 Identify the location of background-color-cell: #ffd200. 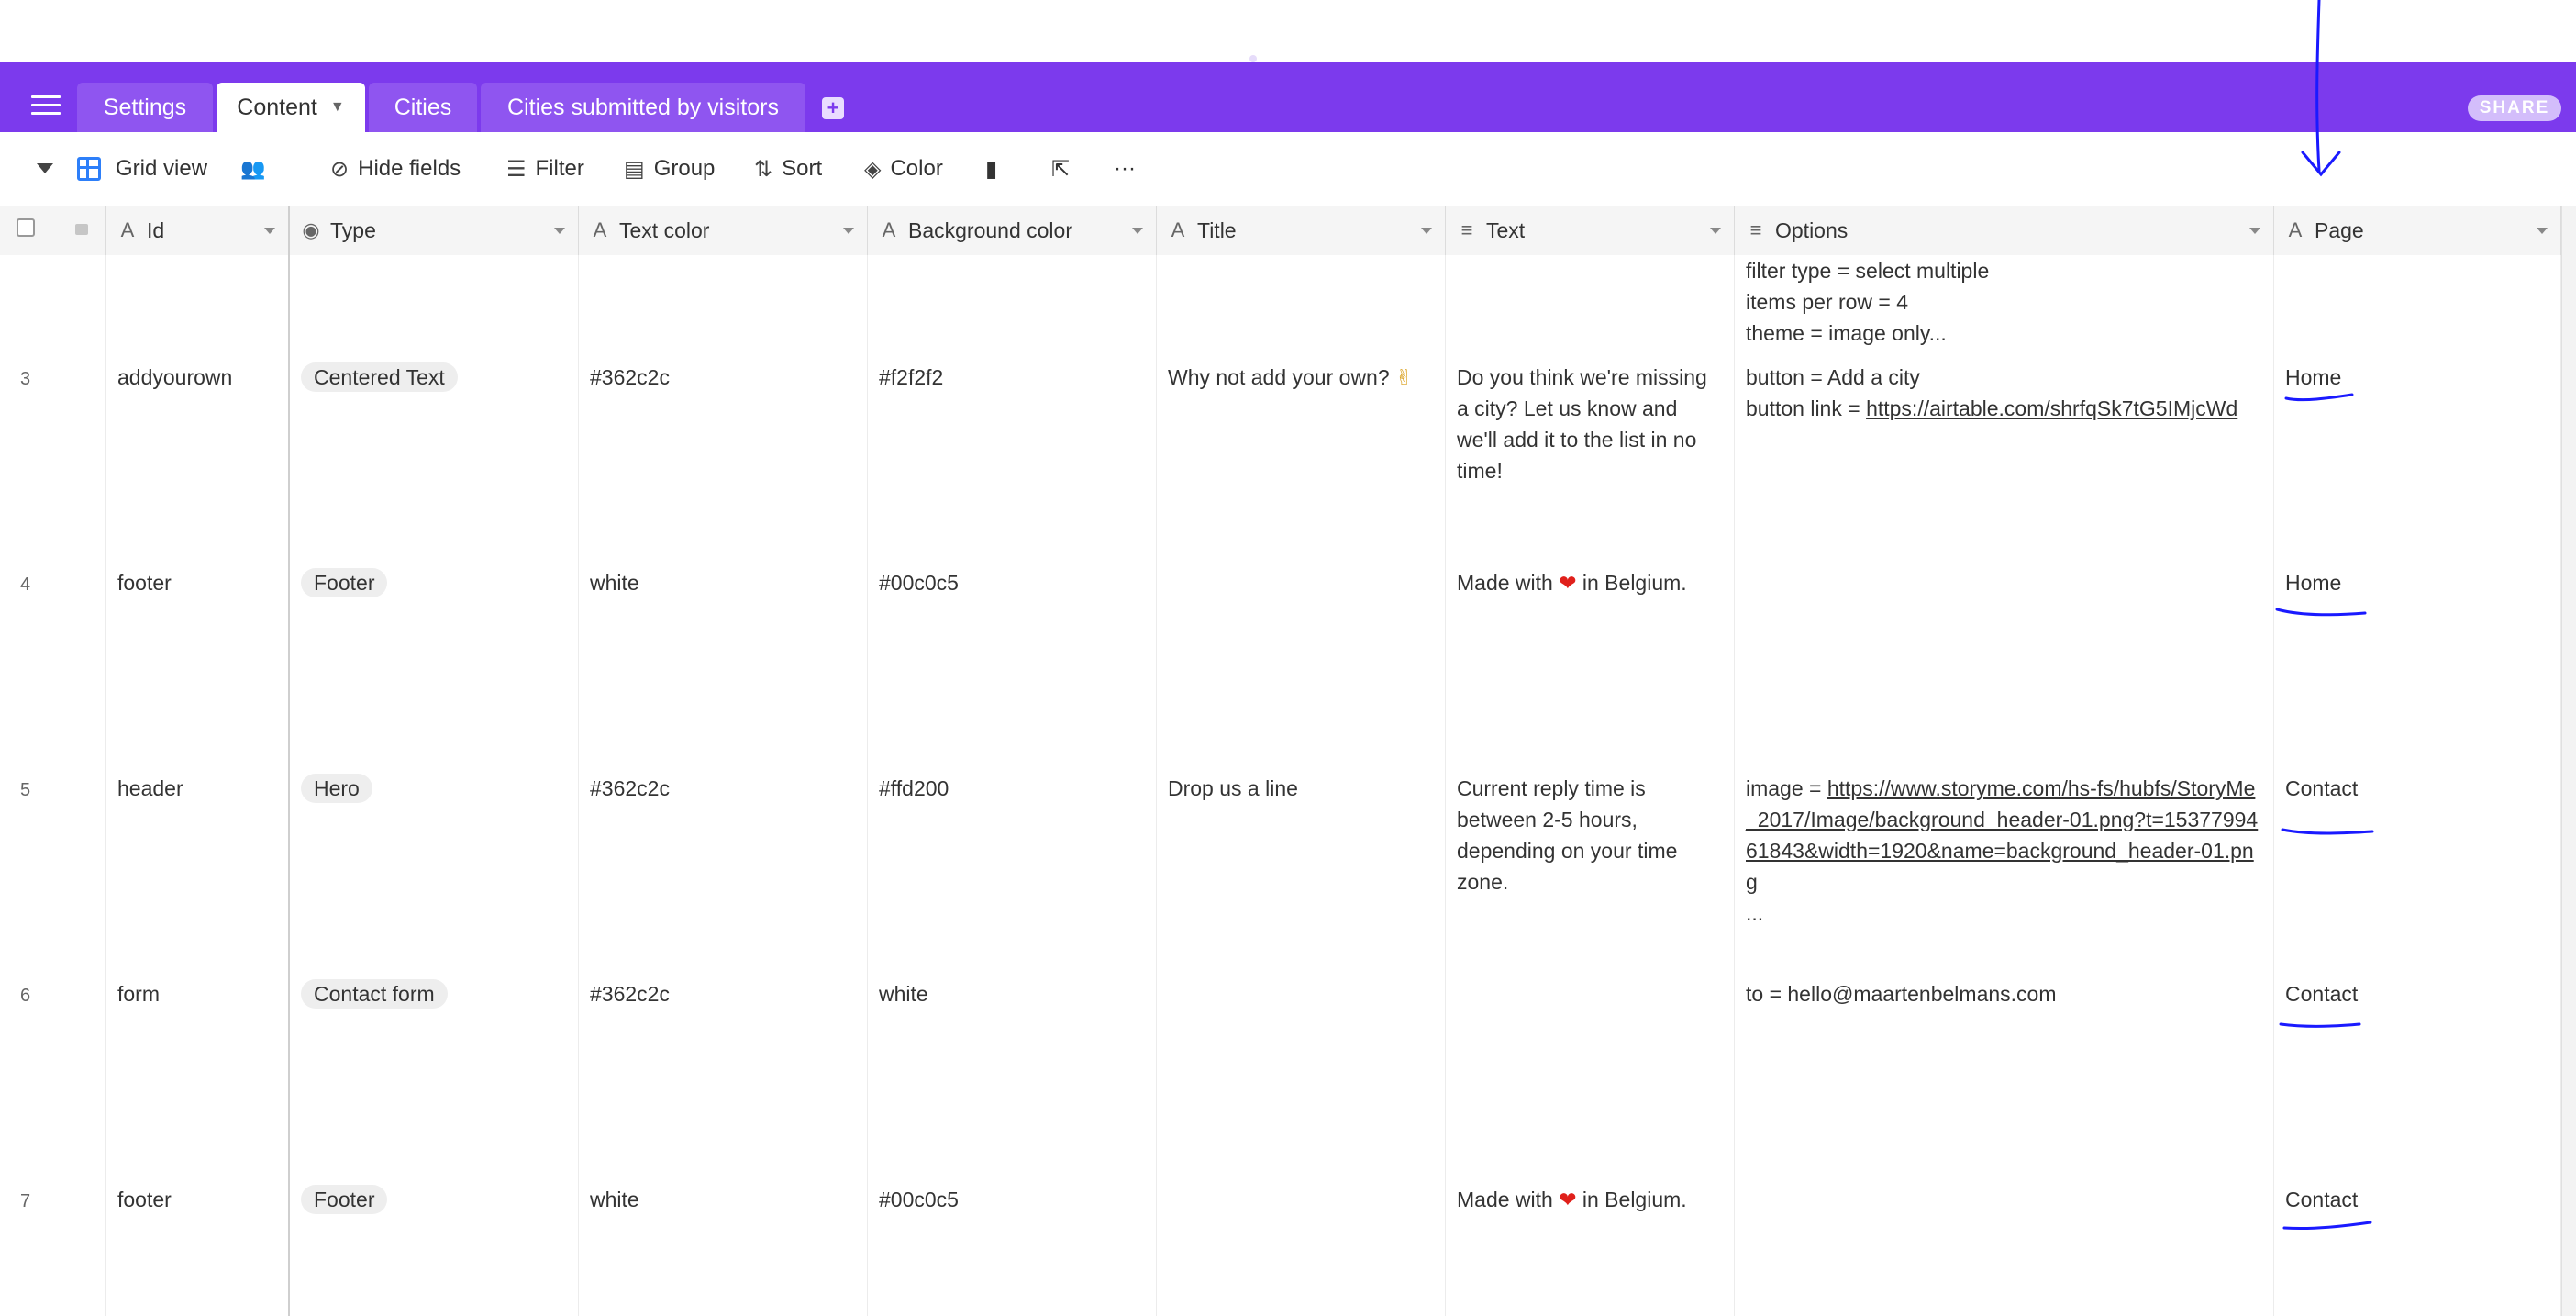
(1012, 862).